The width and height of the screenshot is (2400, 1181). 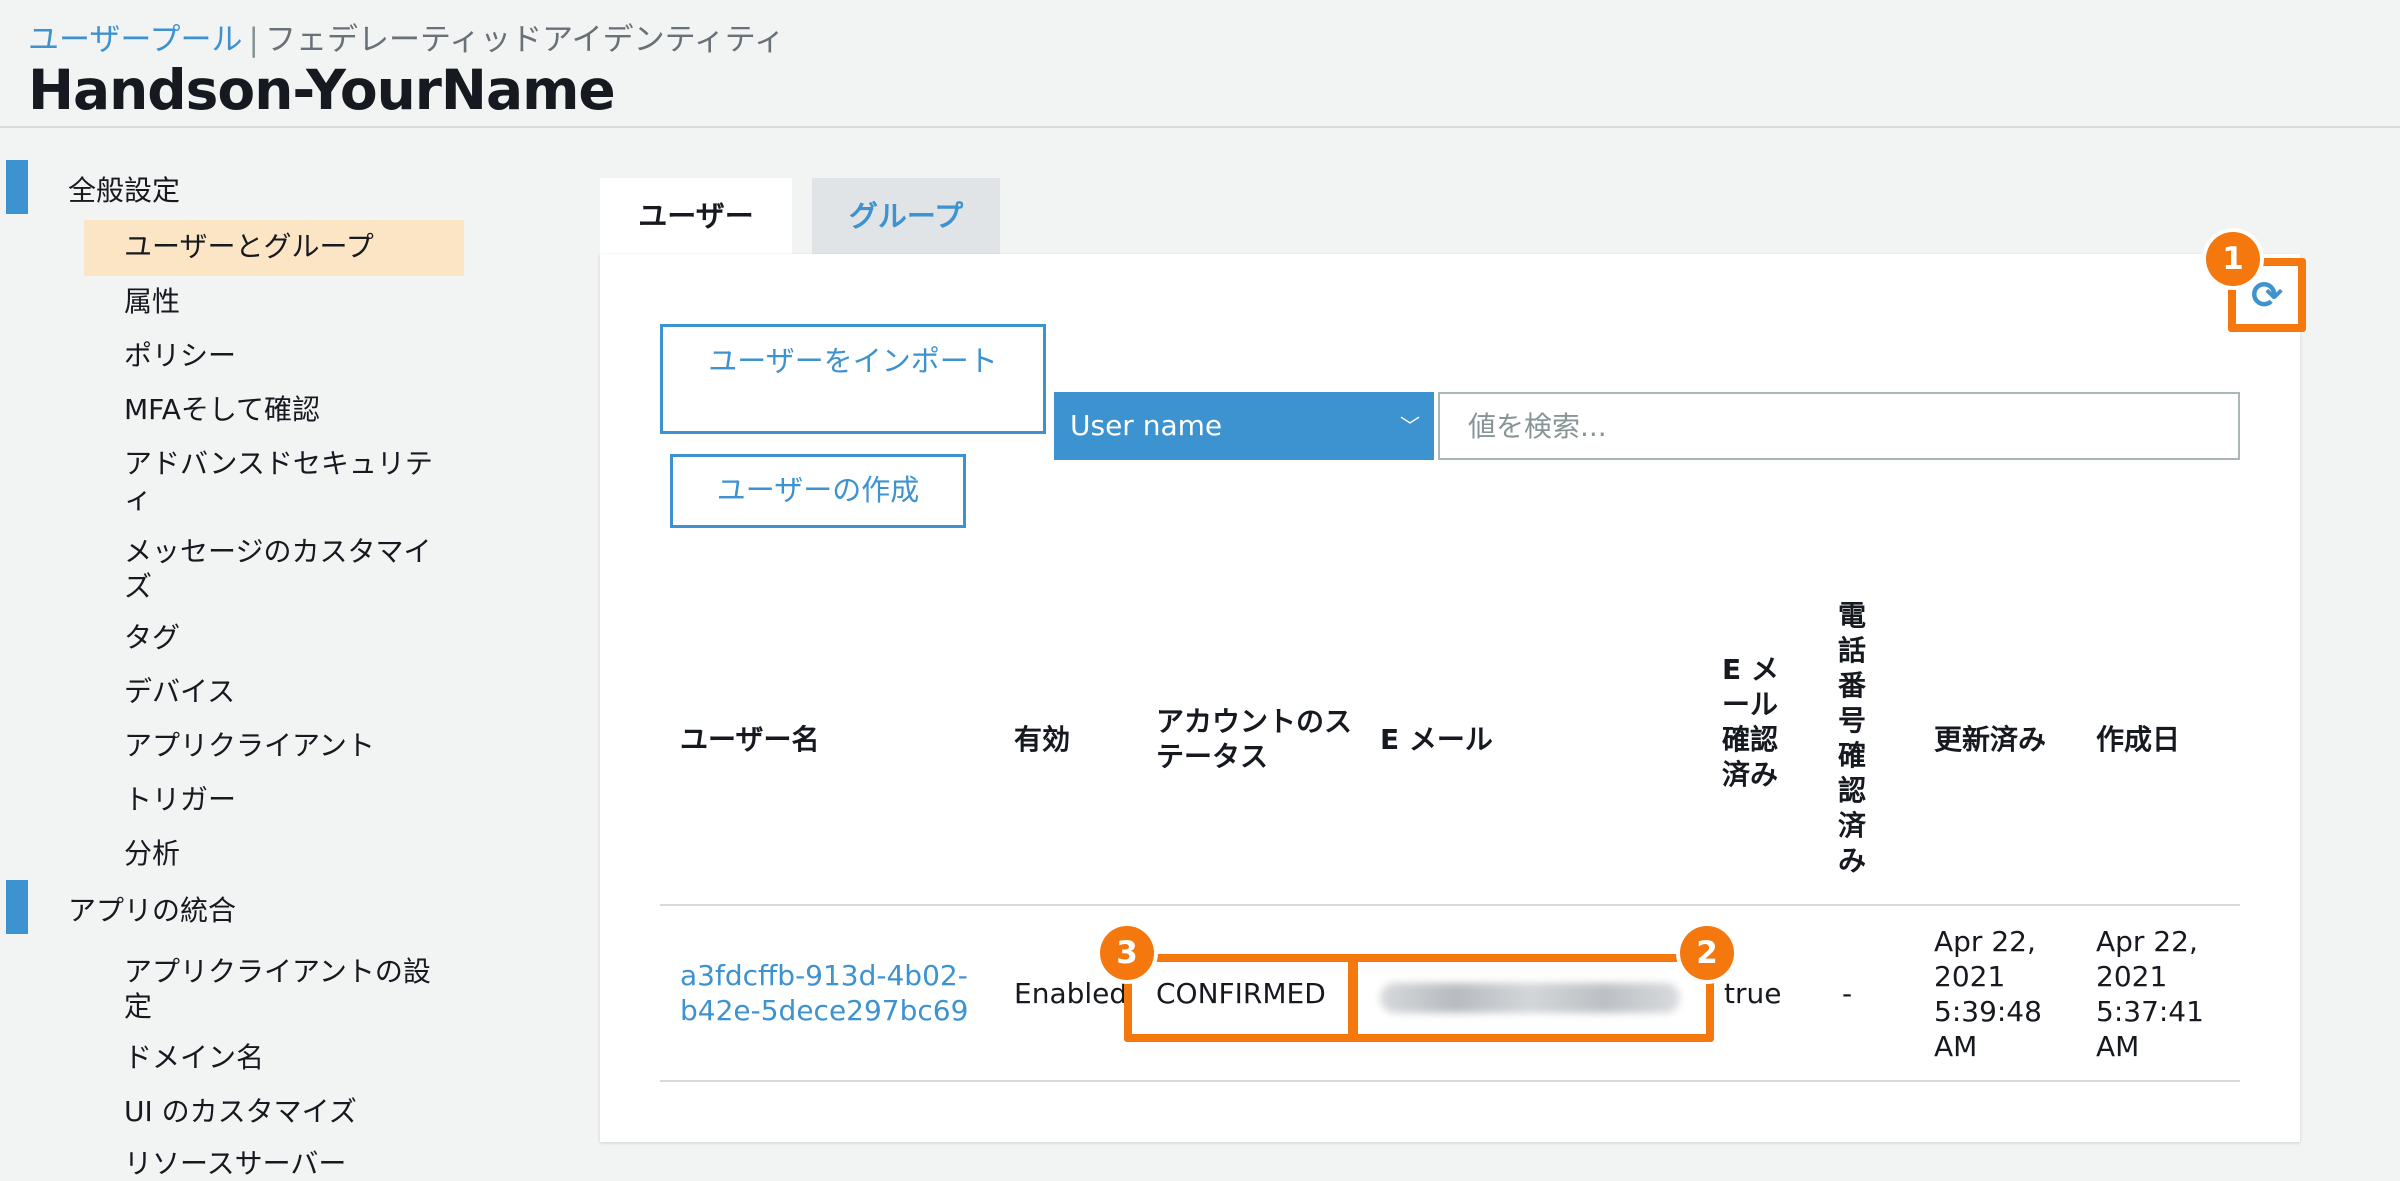 What do you see at coordinates (284, 691) in the screenshot?
I see `sidebar-item-devices: デバイス` at bounding box center [284, 691].